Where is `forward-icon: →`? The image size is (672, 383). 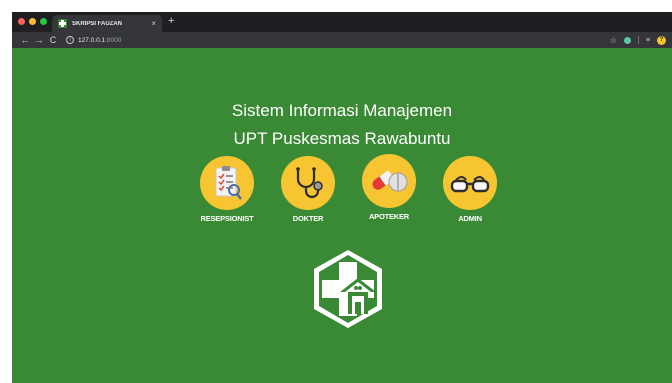 forward-icon: → is located at coordinates (39, 40).